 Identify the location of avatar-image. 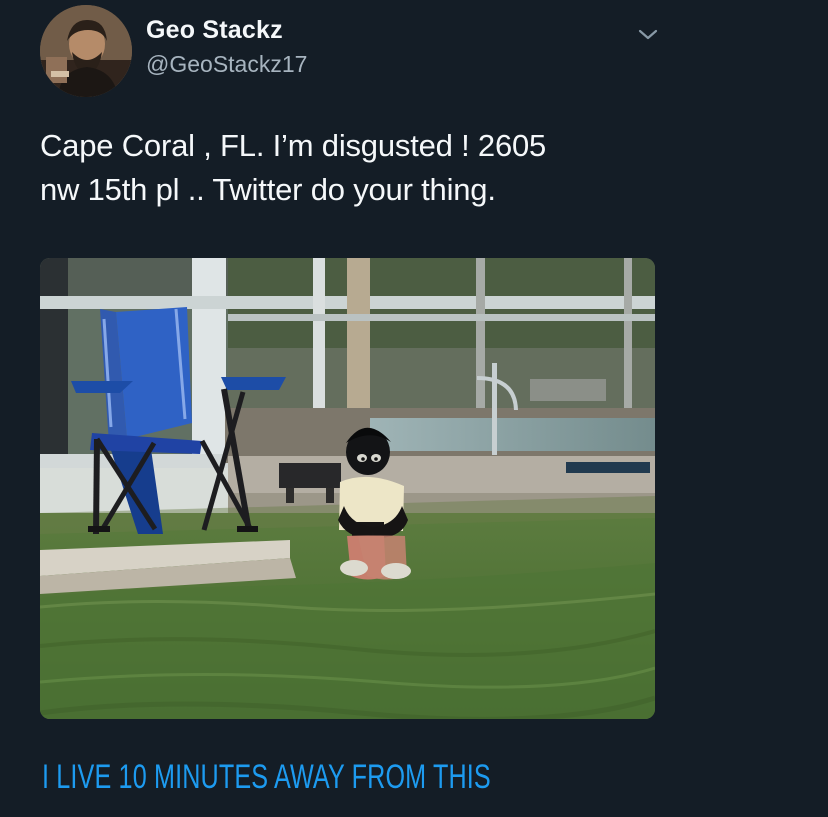
(86, 51).